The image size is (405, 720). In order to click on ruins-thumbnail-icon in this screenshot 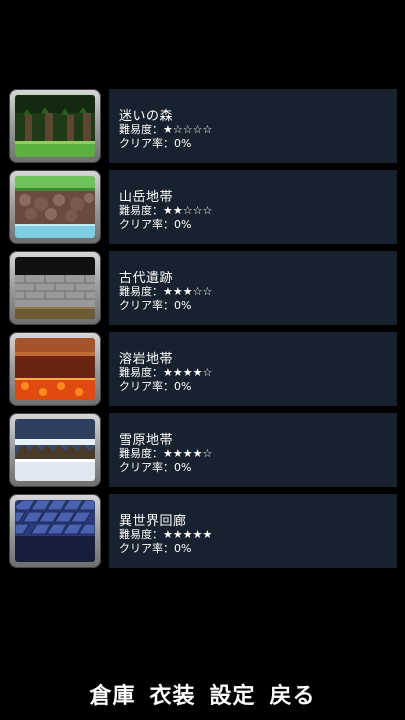, I will do `click(55, 288)`.